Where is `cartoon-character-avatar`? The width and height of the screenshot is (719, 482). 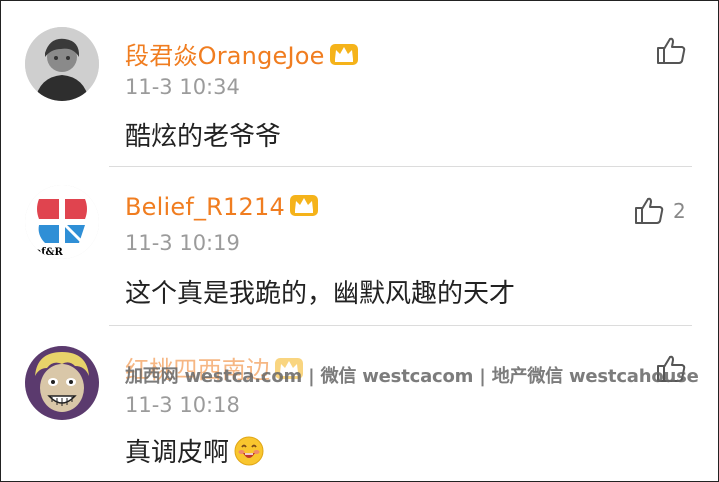
cartoon-character-avatar is located at coordinates (62, 383).